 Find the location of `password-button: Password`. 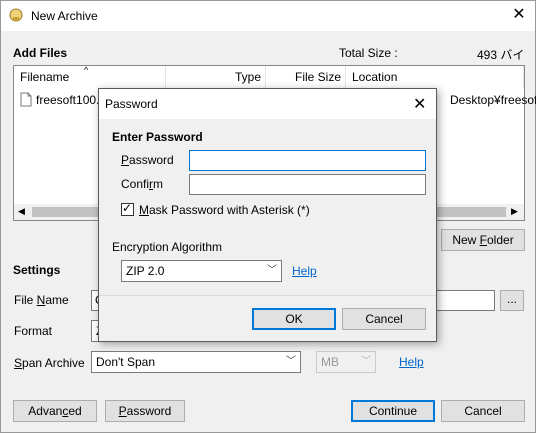

password-button: Password is located at coordinates (145, 411).